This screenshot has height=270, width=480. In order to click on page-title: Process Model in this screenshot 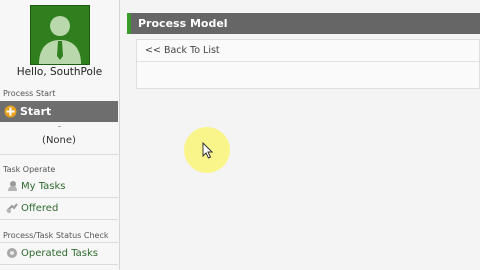, I will do `click(183, 23)`.